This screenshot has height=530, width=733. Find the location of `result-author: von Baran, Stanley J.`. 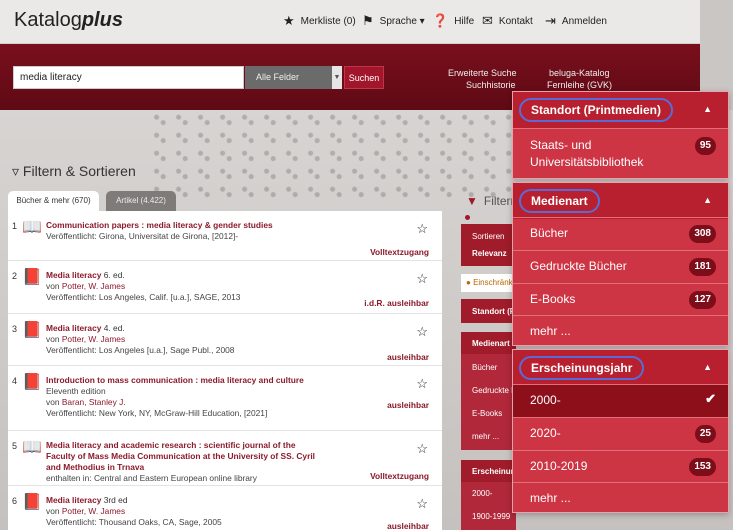

result-author: von Baran, Stanley J. is located at coordinates (86, 402).